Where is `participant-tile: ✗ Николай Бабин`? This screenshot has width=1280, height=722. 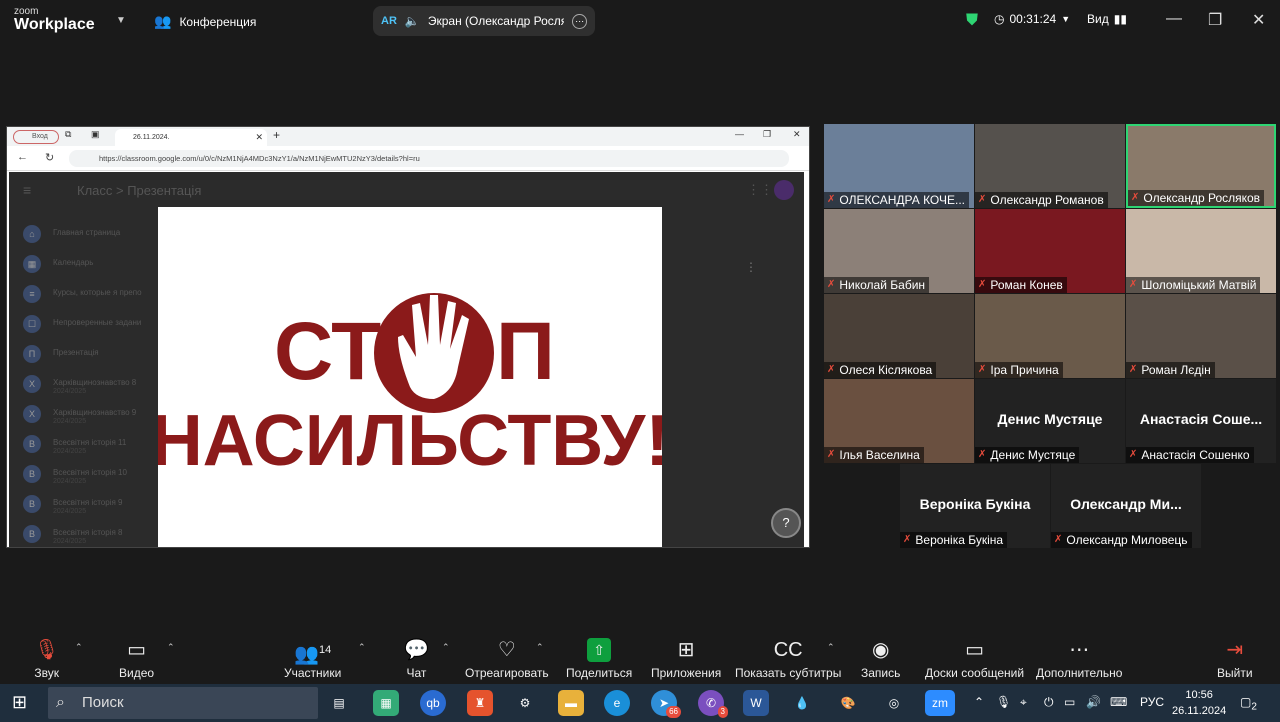
participant-tile: ✗ Николай Бабин is located at coordinates (899, 251).